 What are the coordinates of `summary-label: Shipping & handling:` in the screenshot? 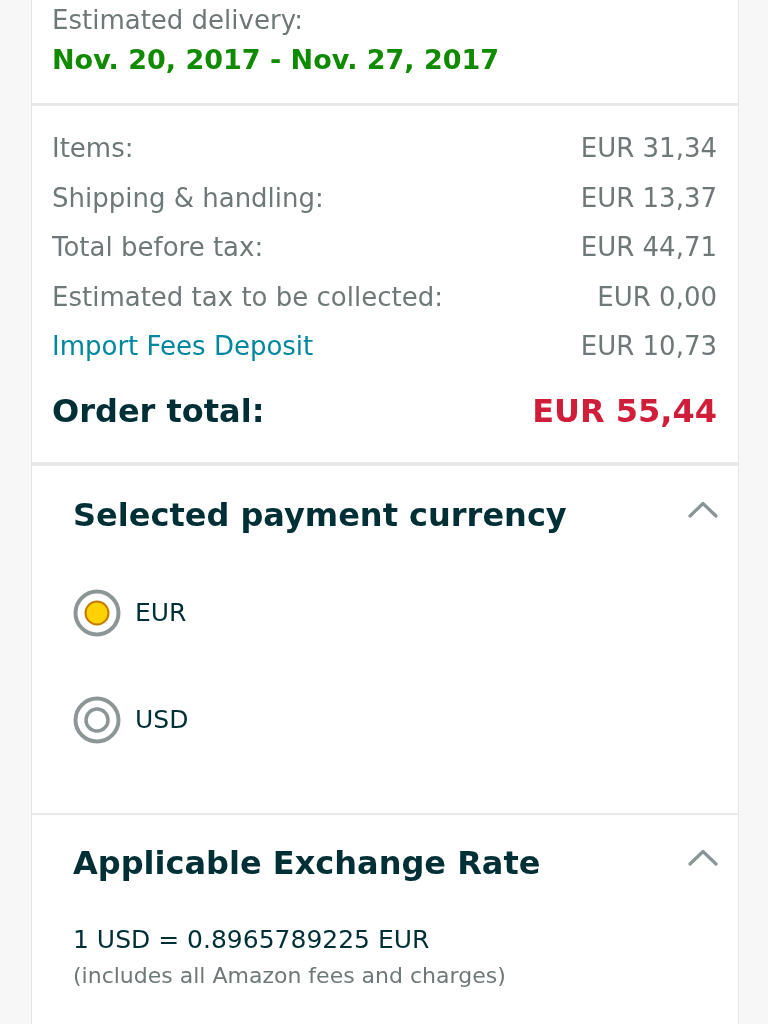 It's located at (188, 198).